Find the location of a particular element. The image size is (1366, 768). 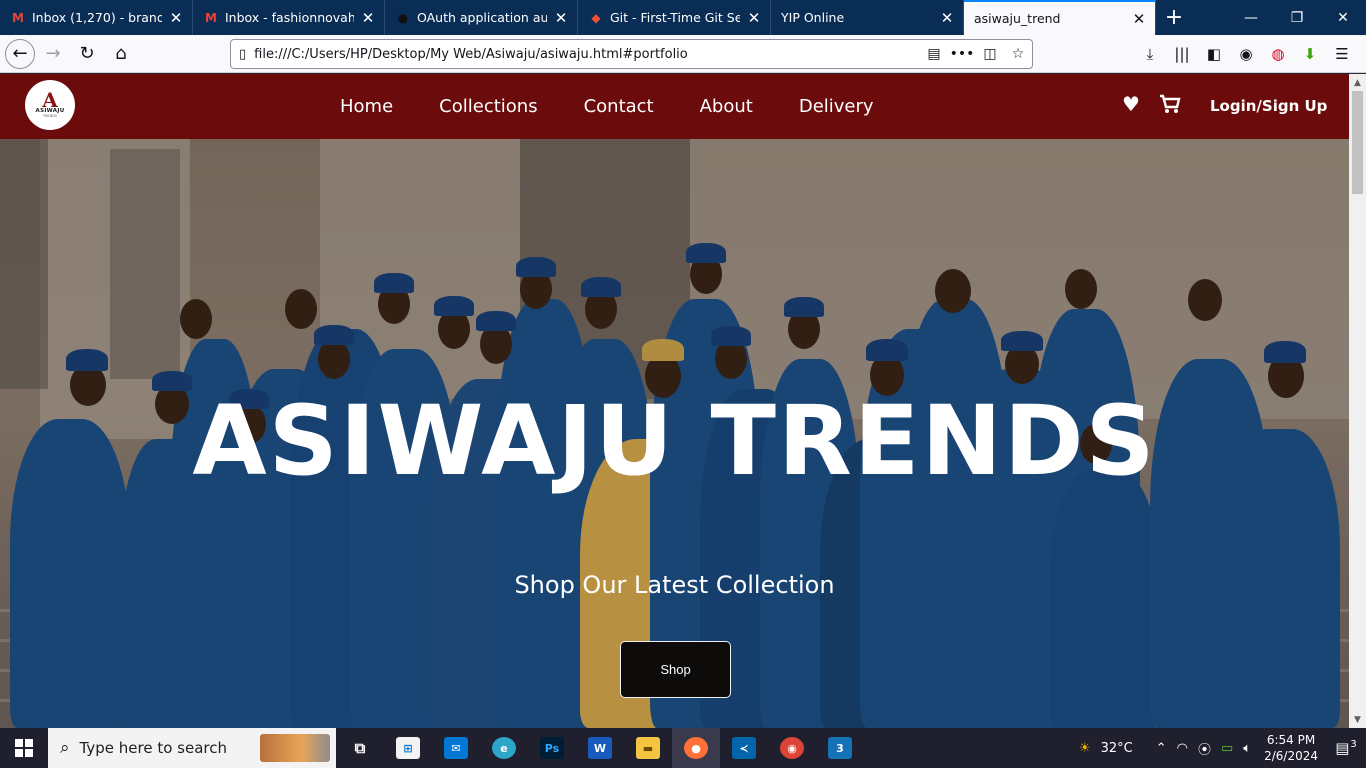

search-icon: ⌕ is located at coordinates (65, 748).